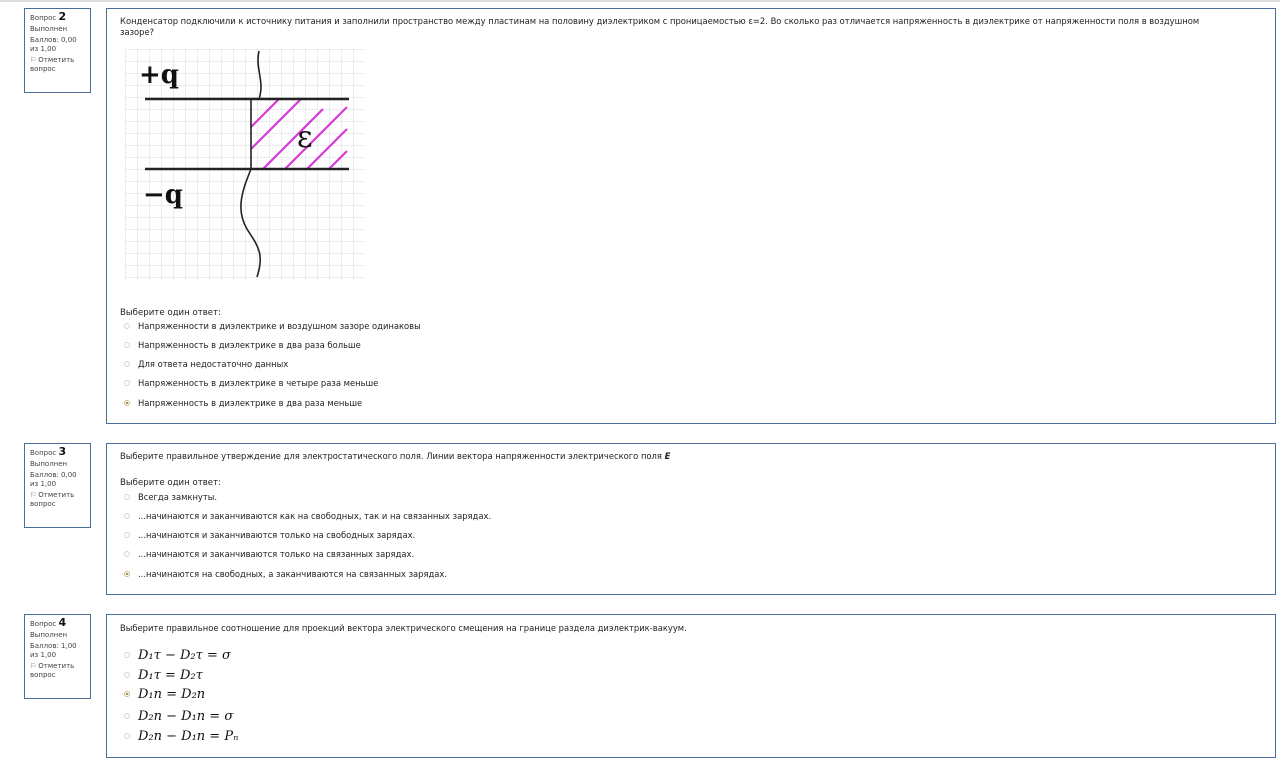 The width and height of the screenshot is (1280, 784). What do you see at coordinates (172, 694) in the screenshot?
I see `answer-formula: D₁n = D₂n` at bounding box center [172, 694].